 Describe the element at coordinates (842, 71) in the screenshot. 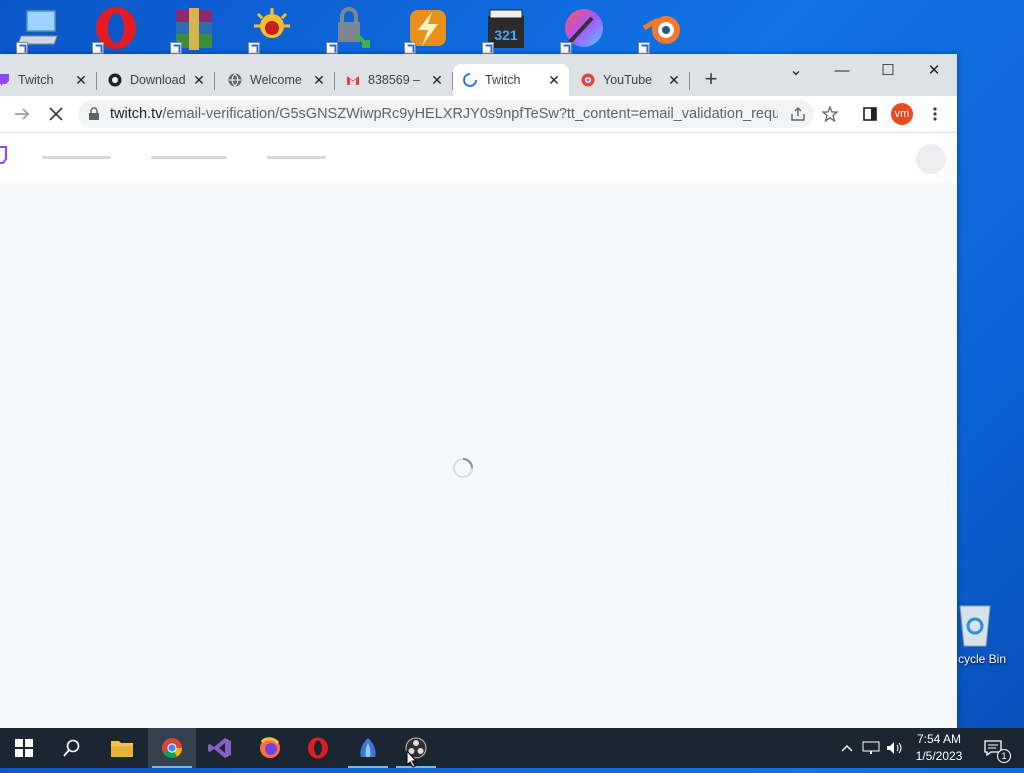

I see `minimize-button: —` at that location.